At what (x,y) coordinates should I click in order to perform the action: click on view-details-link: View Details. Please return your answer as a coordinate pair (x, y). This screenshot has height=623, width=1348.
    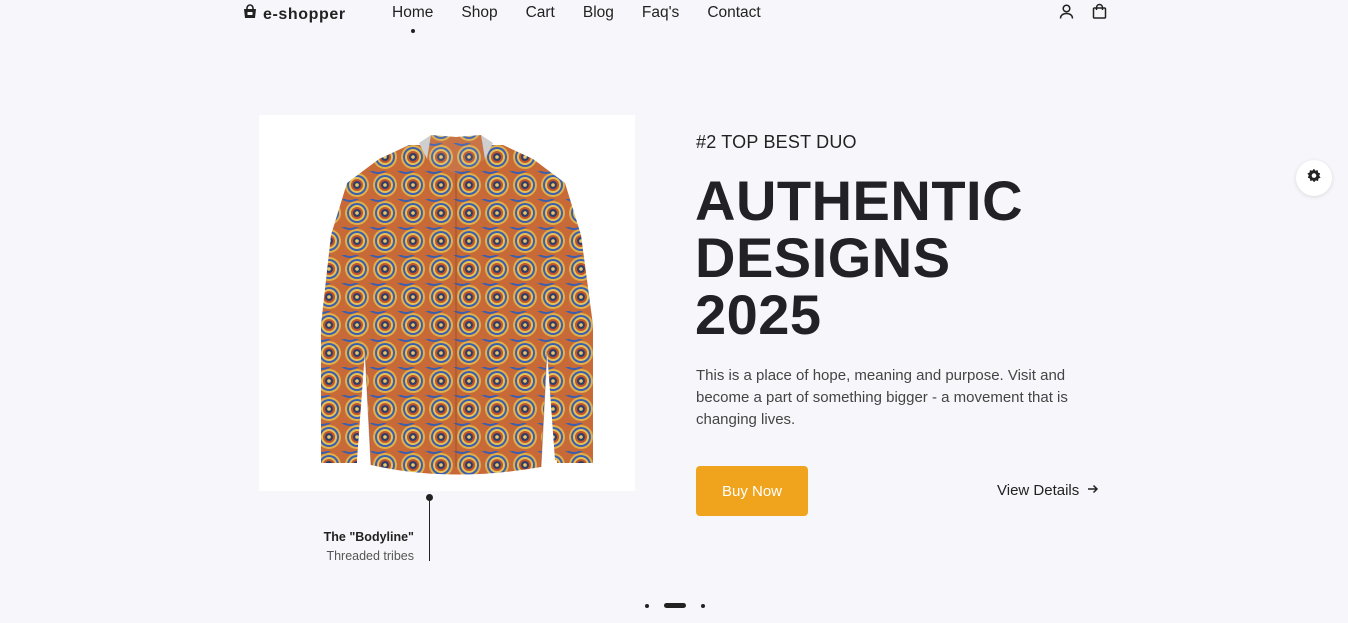
    Looking at the image, I should click on (1048, 490).